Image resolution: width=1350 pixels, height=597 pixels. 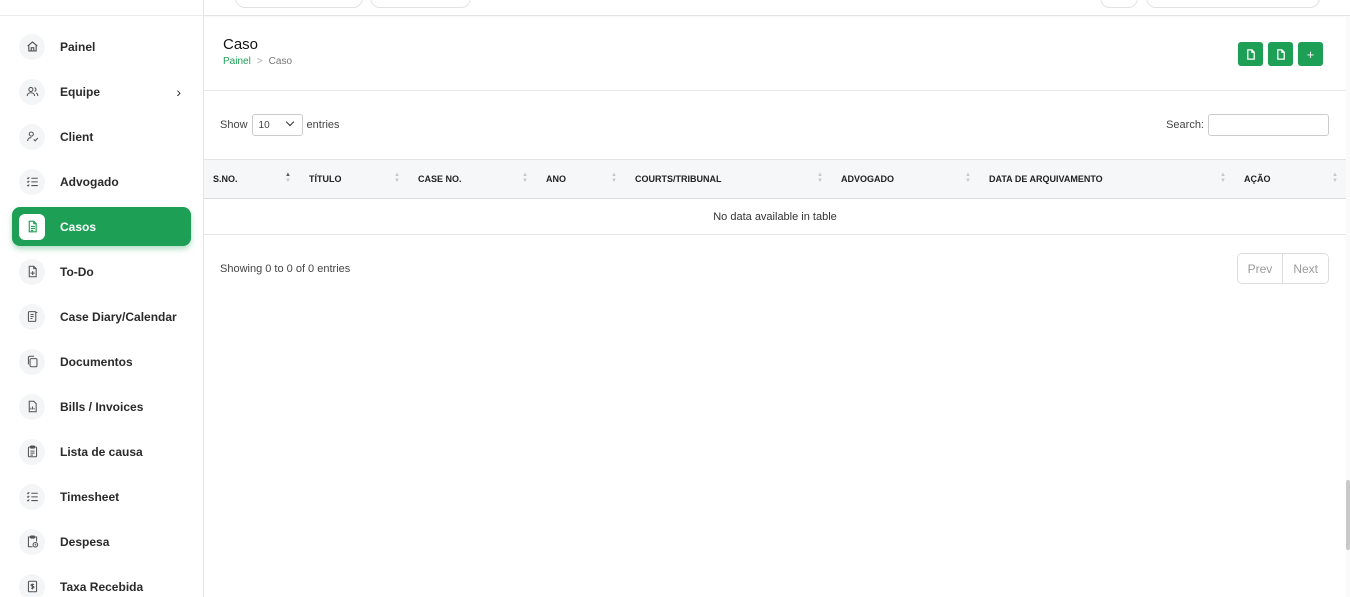 I want to click on invoice-icon, so click(x=32, y=406).